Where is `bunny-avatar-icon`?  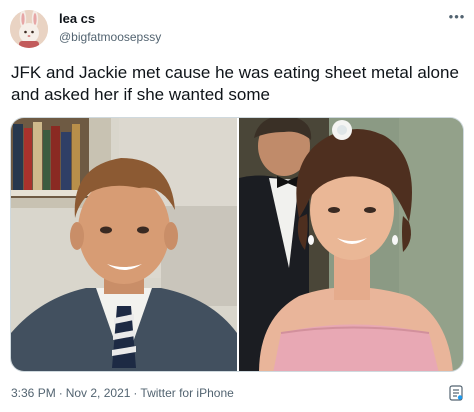 bunny-avatar-icon is located at coordinates (29, 29).